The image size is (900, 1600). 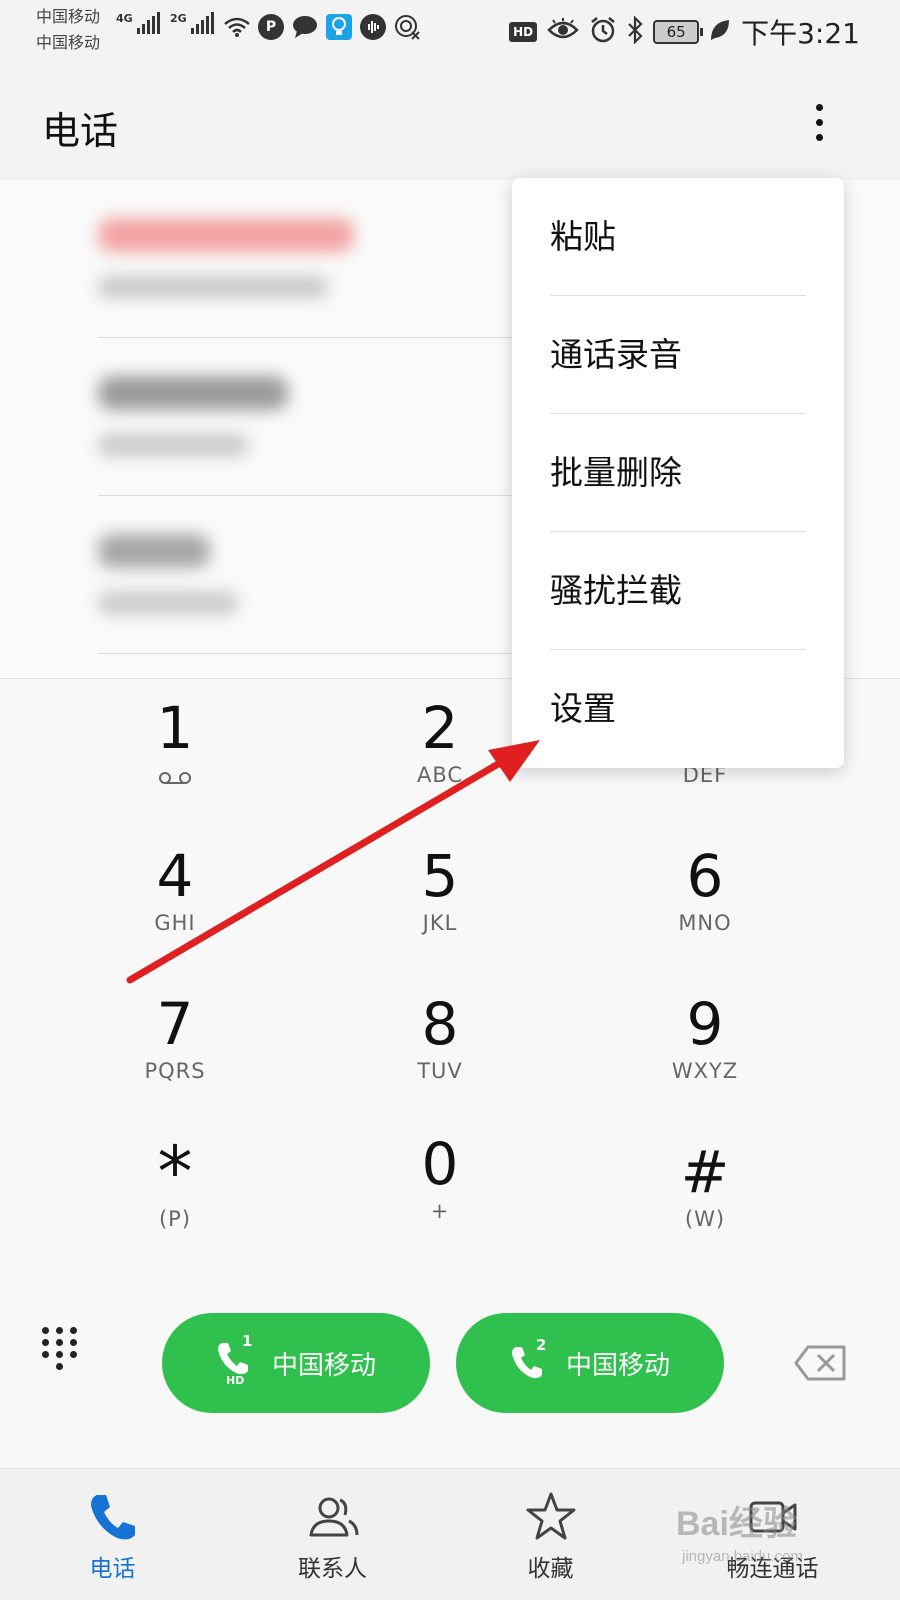 What do you see at coordinates (523, 32) in the screenshot?
I see `hd-voice-badge: HD` at bounding box center [523, 32].